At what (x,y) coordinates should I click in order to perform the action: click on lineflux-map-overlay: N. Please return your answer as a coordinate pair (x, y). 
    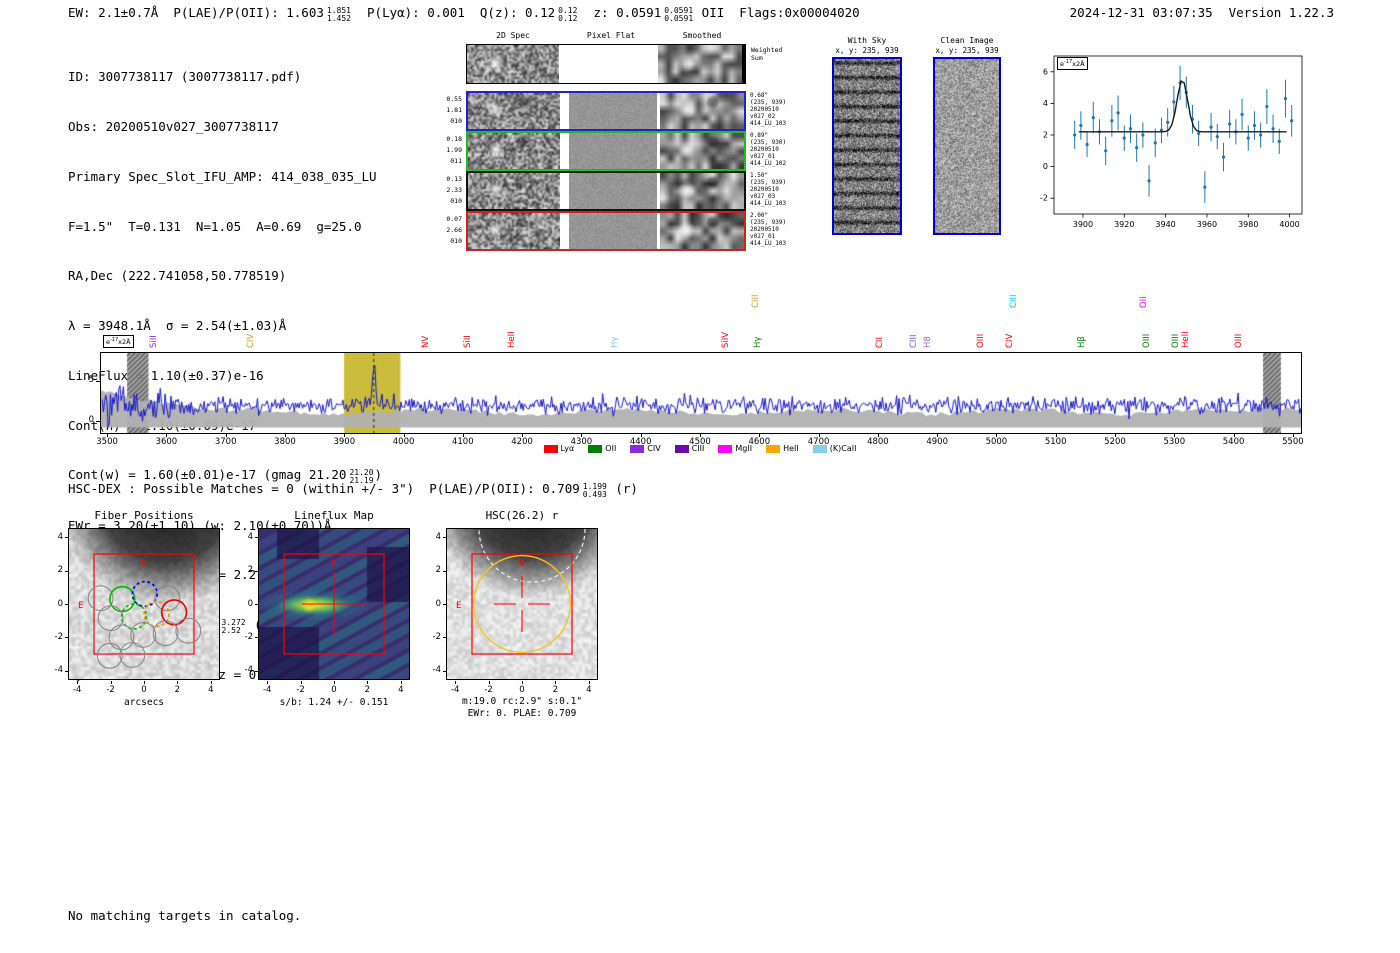
    Looking at the image, I should click on (334, 604).